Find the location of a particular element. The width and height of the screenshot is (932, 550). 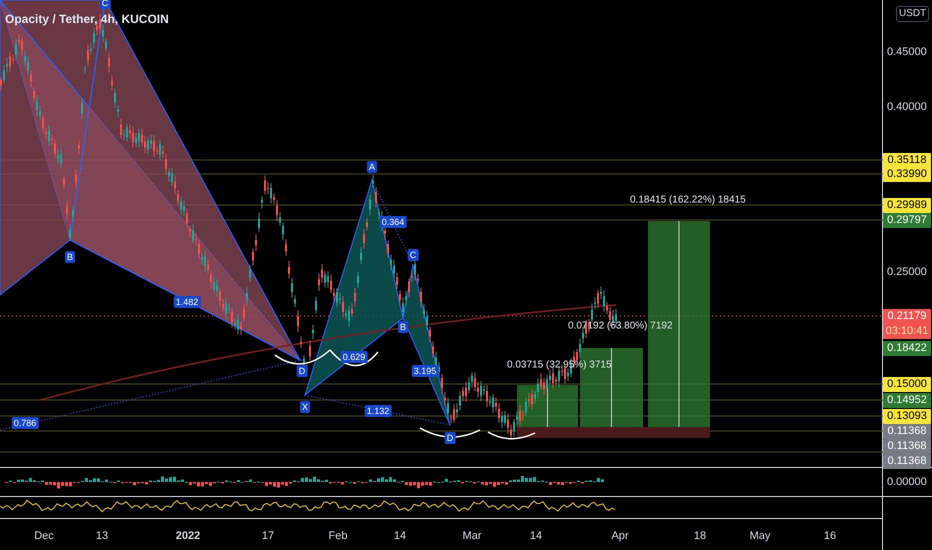

countdown-timer: 03:10:41 is located at coordinates (907, 331).